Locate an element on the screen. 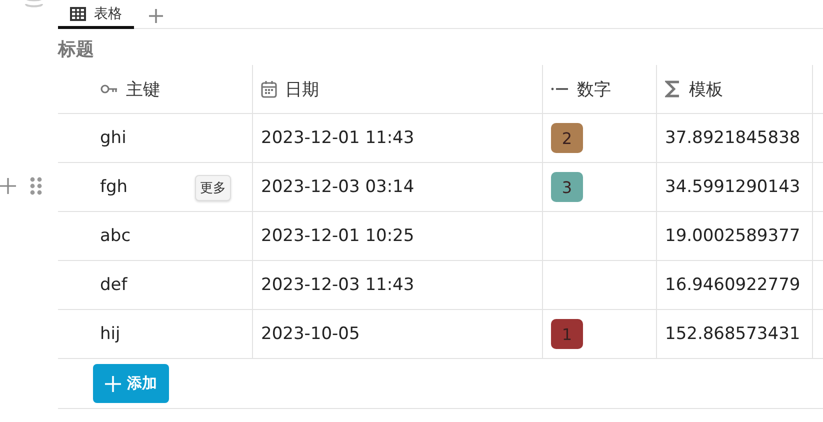 Image resolution: width=823 pixels, height=422 pixels. drag-handle-icon is located at coordinates (36, 186).